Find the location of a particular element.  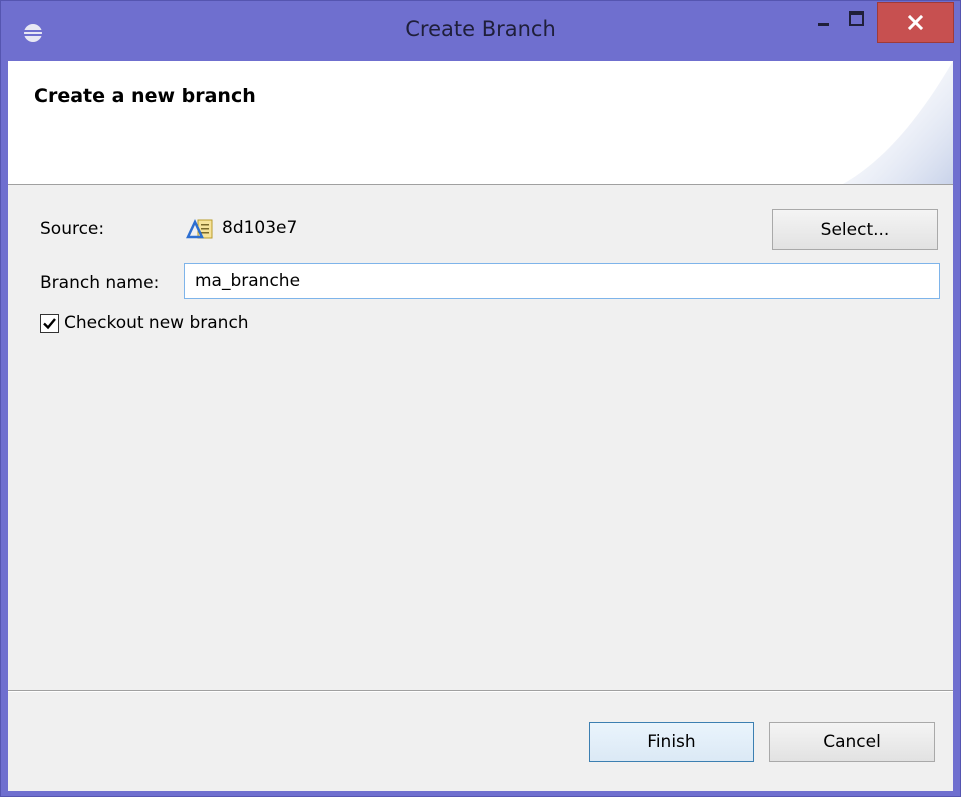

commit-icon is located at coordinates (199, 229).